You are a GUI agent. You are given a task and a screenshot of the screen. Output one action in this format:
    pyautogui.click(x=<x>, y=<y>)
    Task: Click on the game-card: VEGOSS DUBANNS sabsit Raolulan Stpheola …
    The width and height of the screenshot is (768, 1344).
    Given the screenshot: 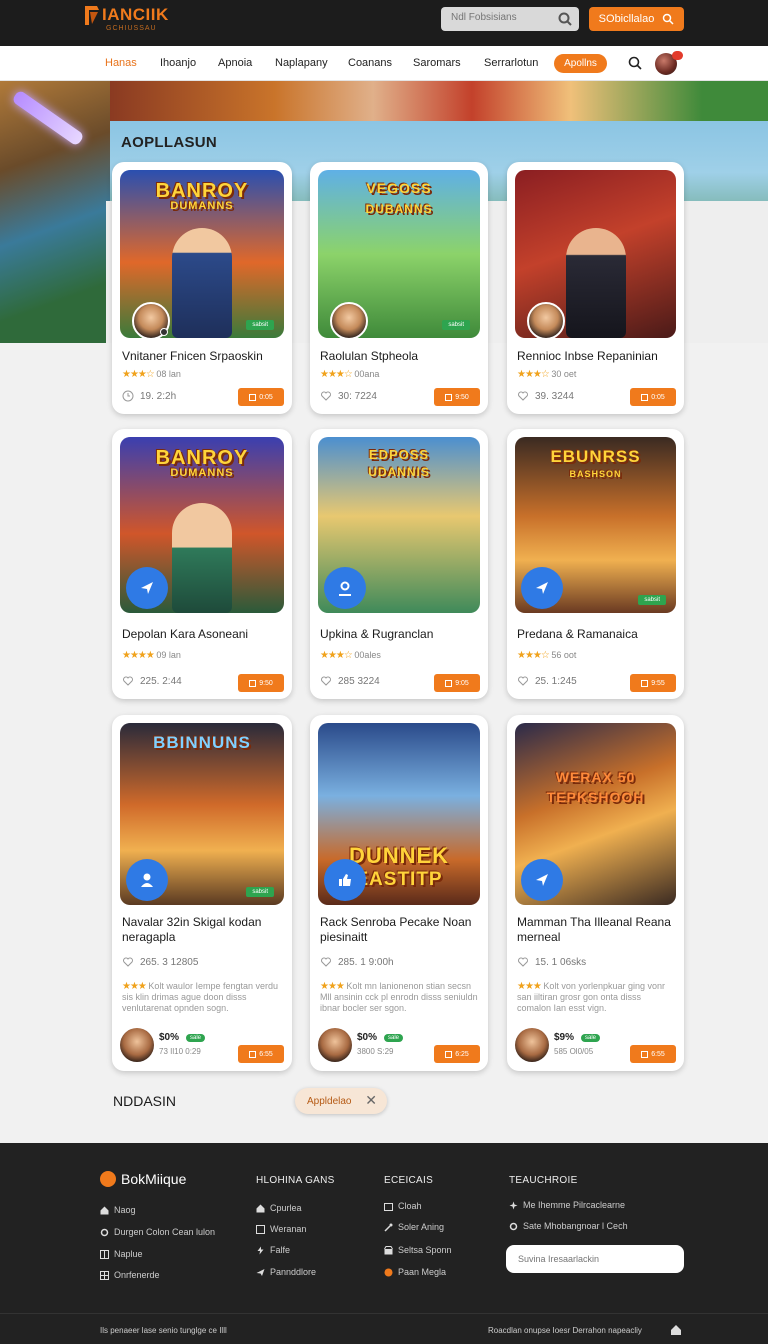 What is the action you would take?
    pyautogui.click(x=399, y=288)
    